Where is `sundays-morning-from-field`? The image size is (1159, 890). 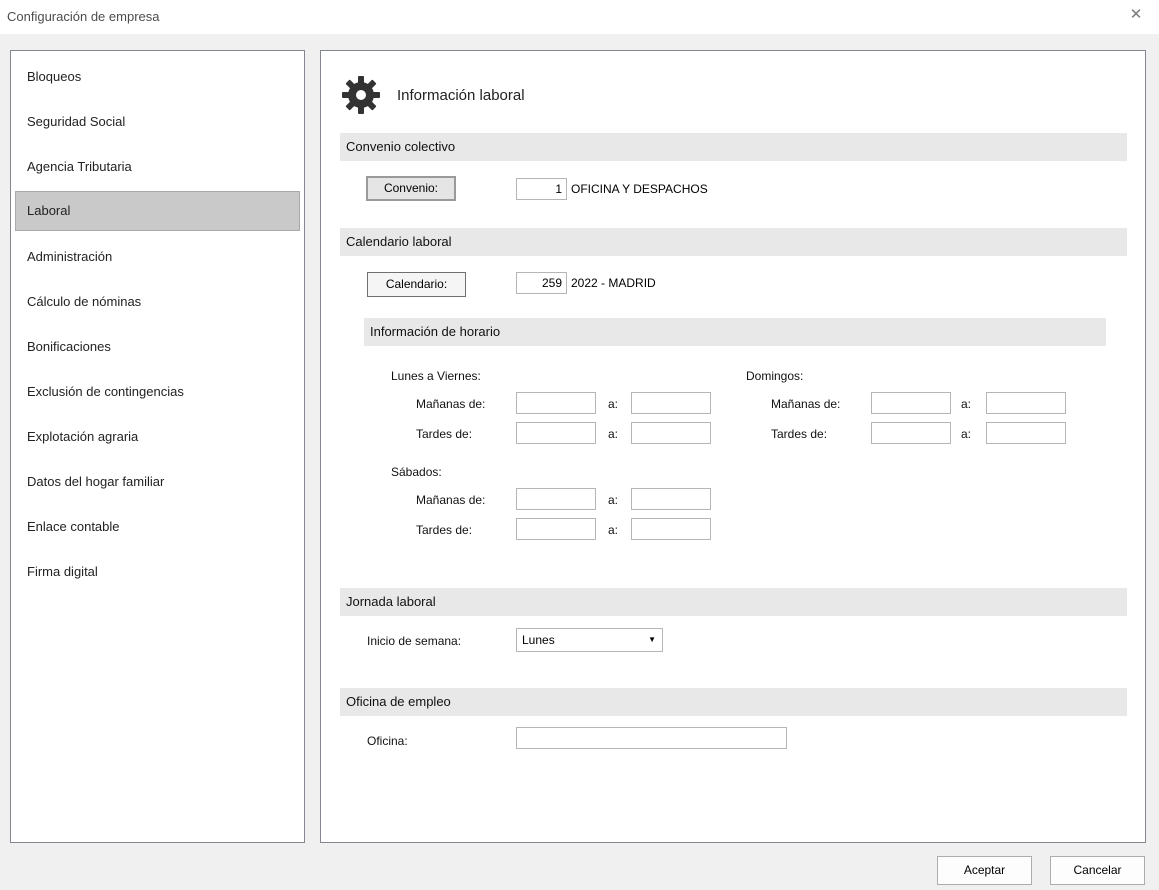
sundays-morning-from-field is located at coordinates (911, 403).